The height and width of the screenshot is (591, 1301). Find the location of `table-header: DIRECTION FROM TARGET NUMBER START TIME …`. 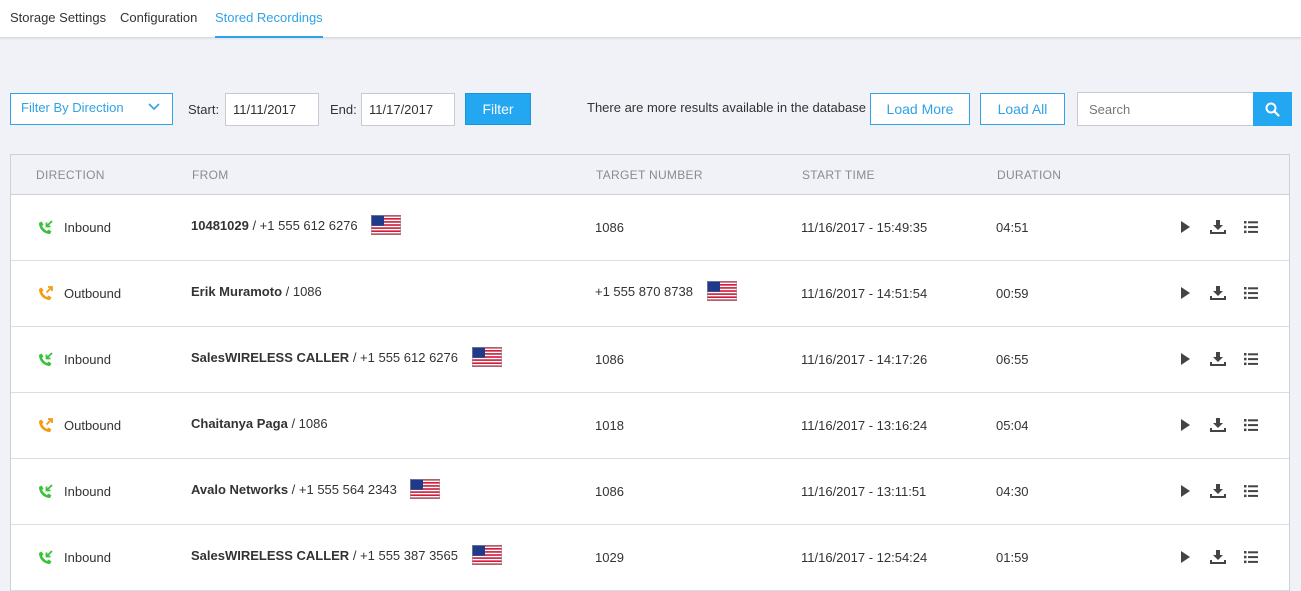

table-header: DIRECTION FROM TARGET NUMBER START TIME … is located at coordinates (650, 175).